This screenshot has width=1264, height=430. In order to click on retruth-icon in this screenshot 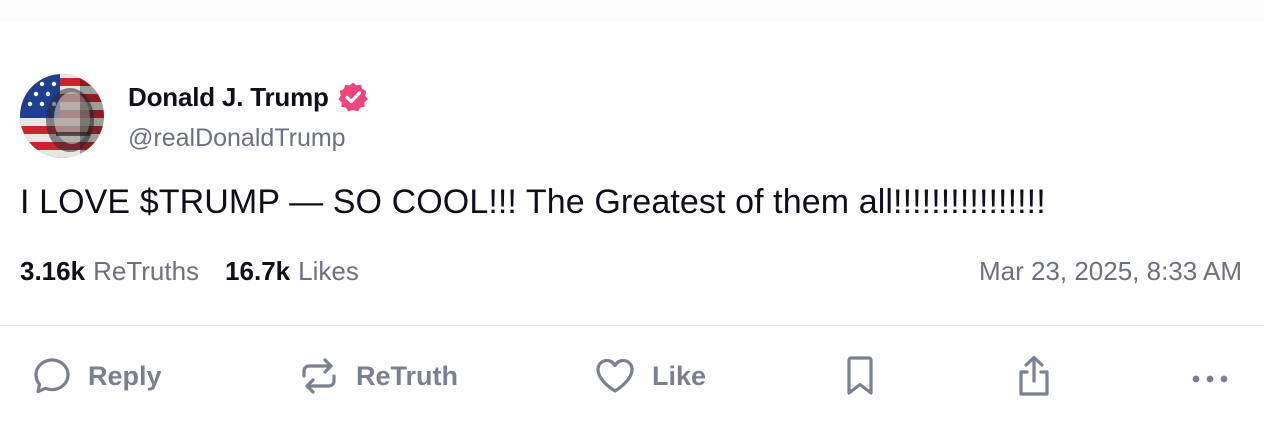, I will do `click(319, 376)`.